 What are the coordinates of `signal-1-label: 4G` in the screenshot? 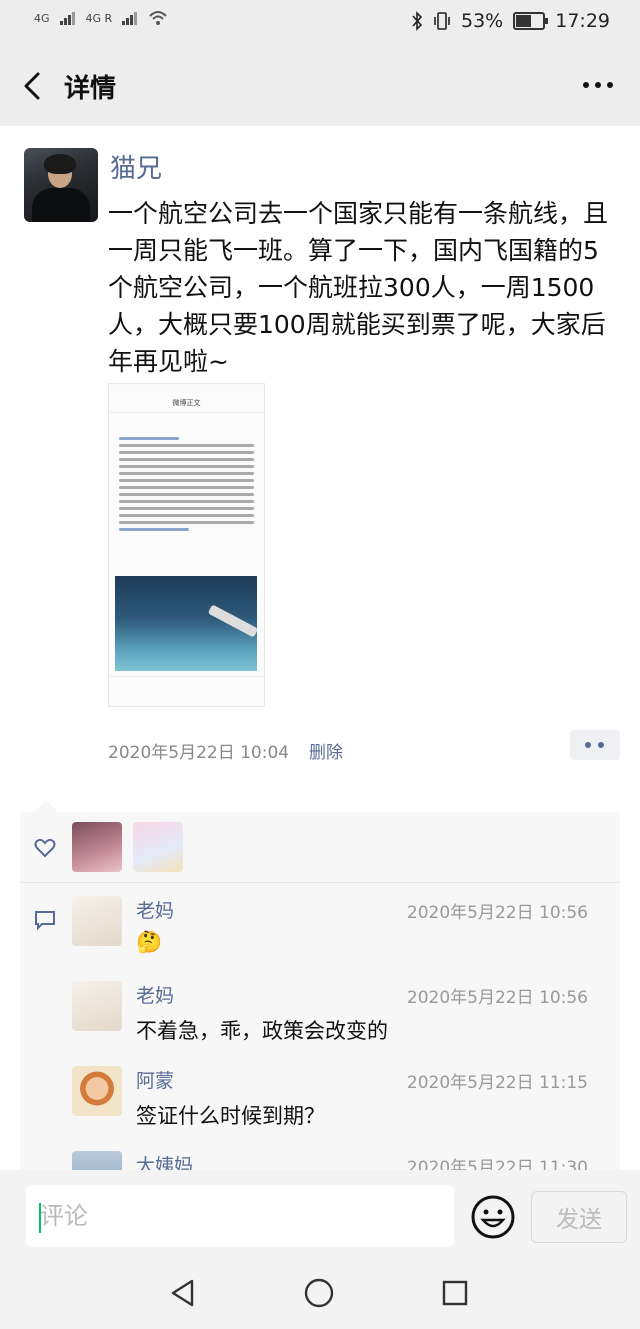 It's located at (42, 18).